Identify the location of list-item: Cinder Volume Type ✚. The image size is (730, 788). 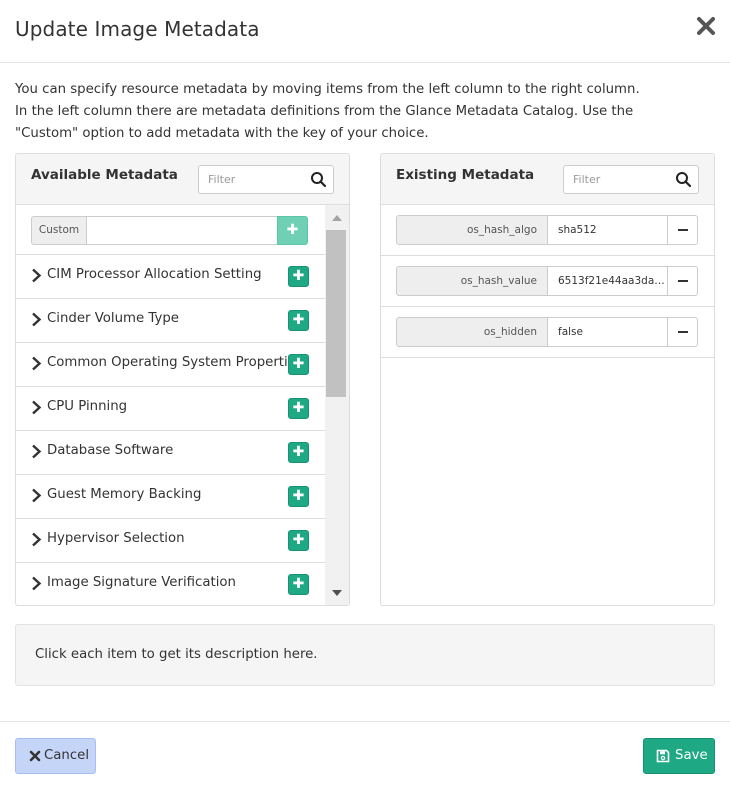
(170, 320).